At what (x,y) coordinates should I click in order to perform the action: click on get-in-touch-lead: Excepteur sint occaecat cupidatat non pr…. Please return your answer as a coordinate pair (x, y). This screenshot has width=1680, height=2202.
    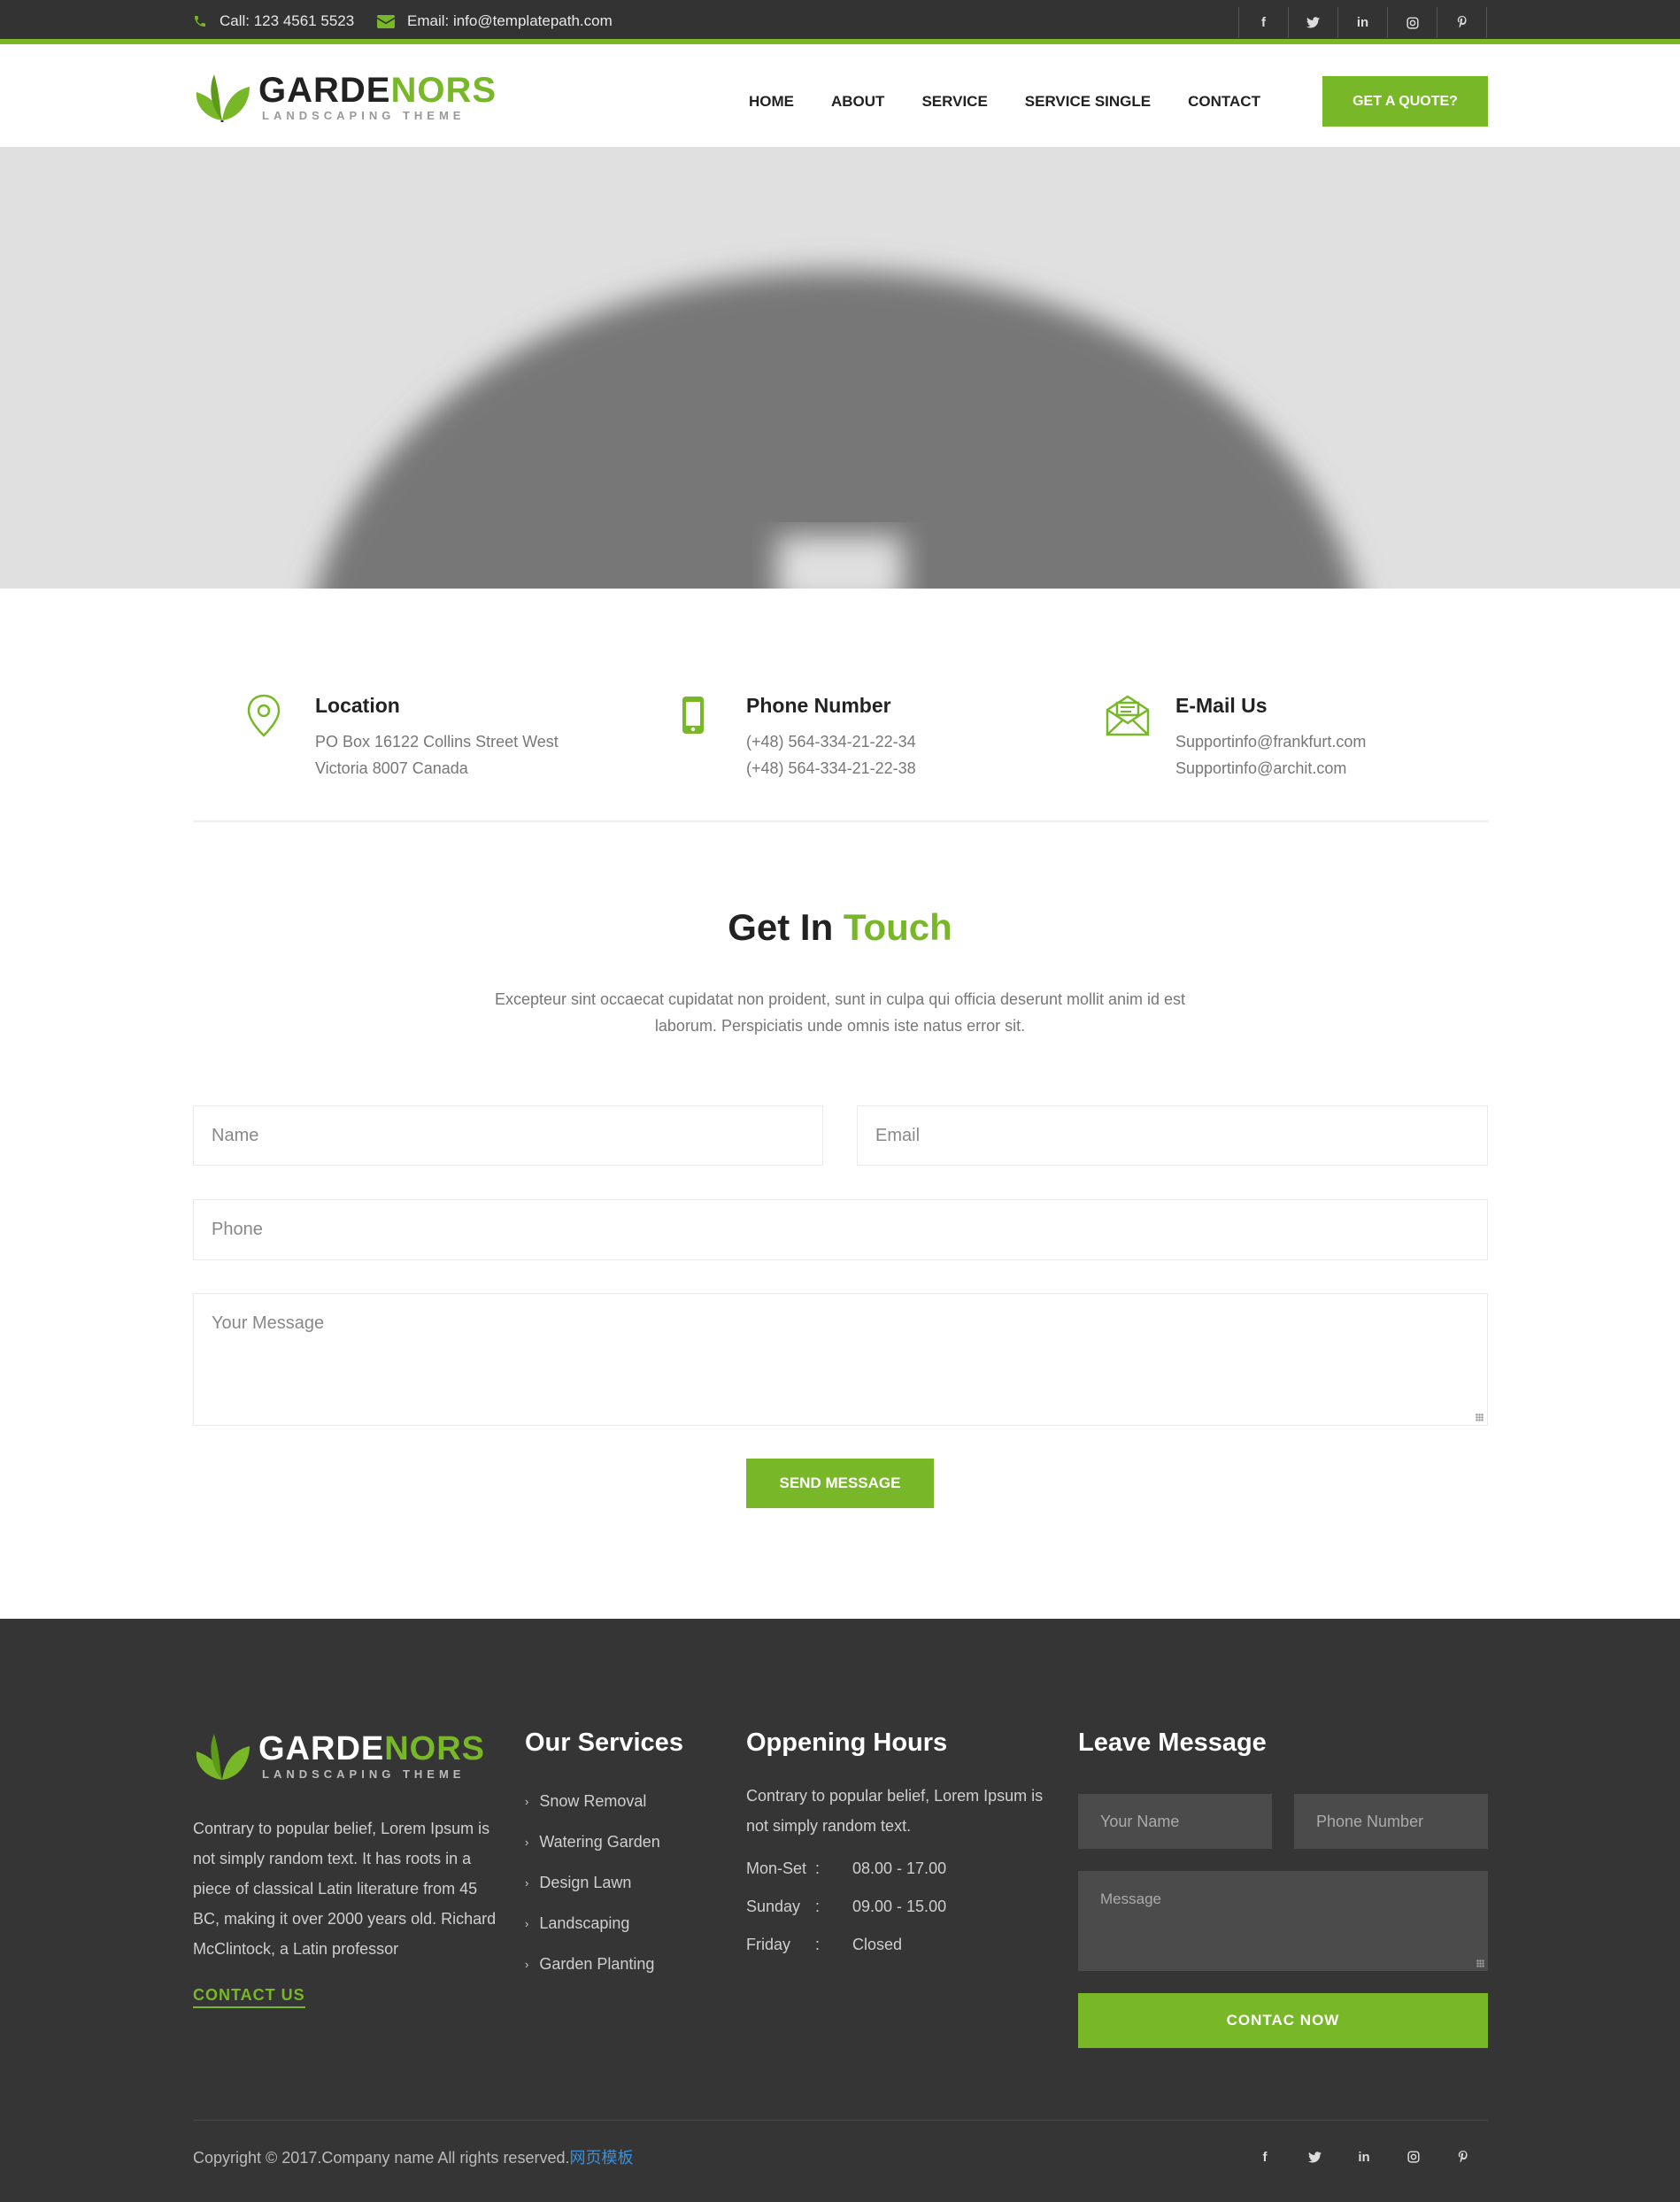
    Looking at the image, I should click on (840, 1012).